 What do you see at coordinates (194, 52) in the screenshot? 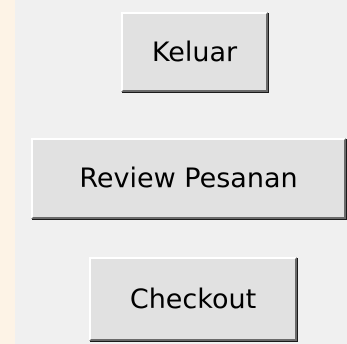
I see `keluar-button: Keluar` at bounding box center [194, 52].